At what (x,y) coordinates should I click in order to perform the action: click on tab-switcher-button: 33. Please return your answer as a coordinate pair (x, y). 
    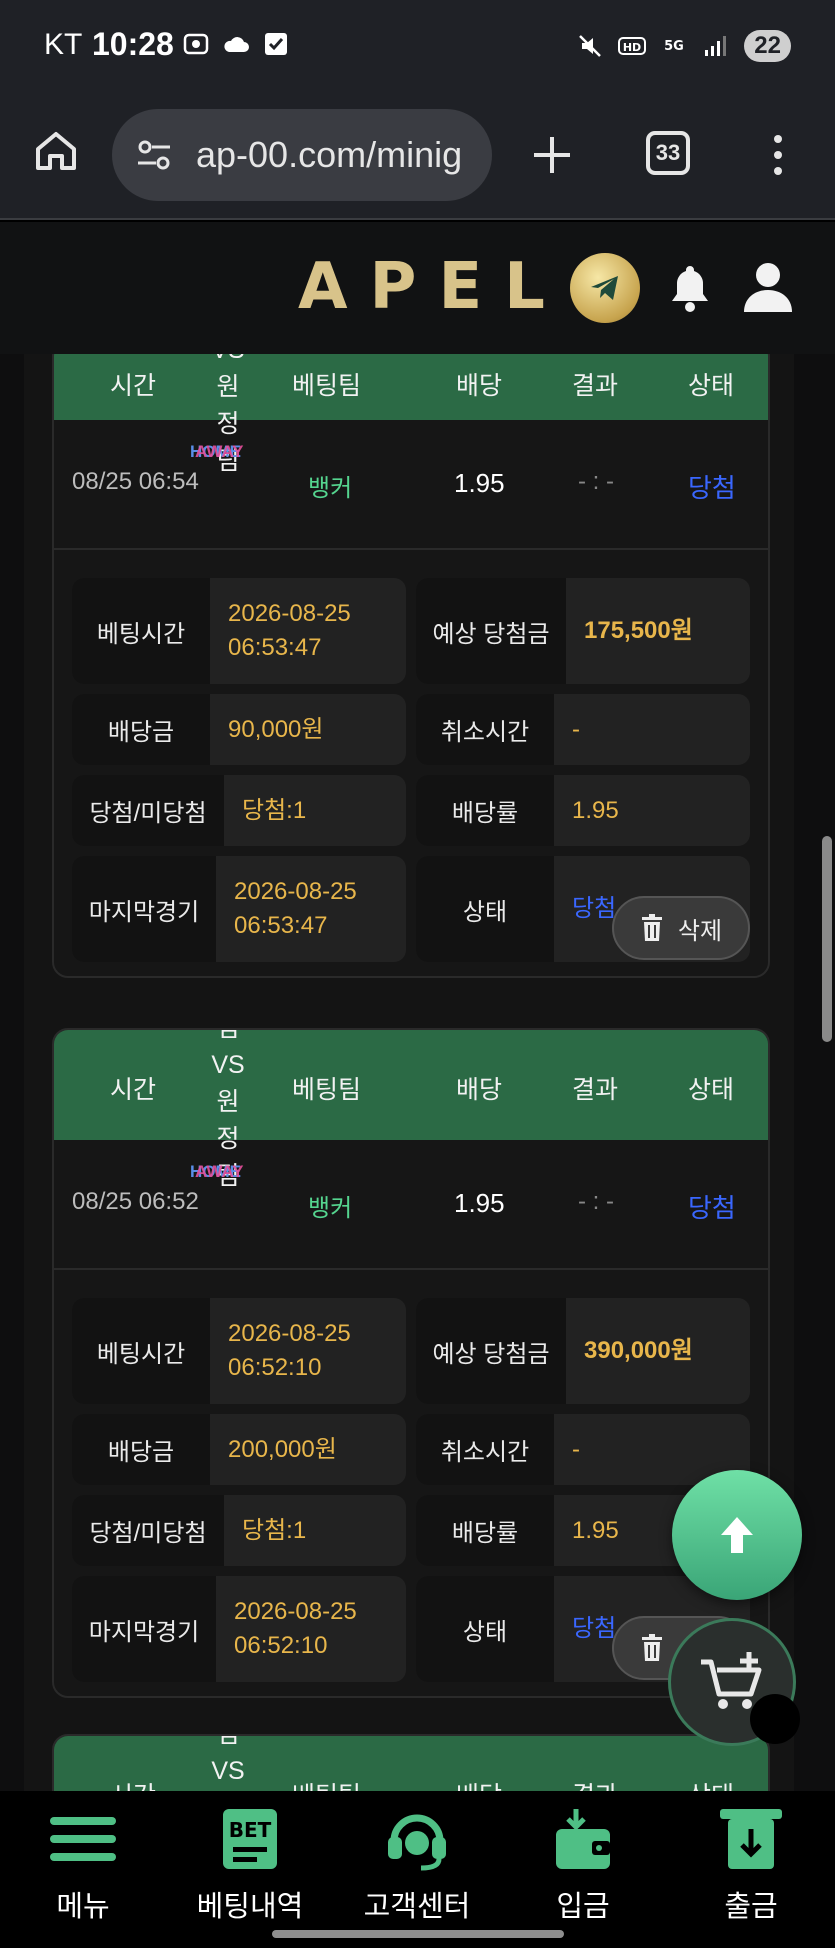
    Looking at the image, I should click on (668, 153).